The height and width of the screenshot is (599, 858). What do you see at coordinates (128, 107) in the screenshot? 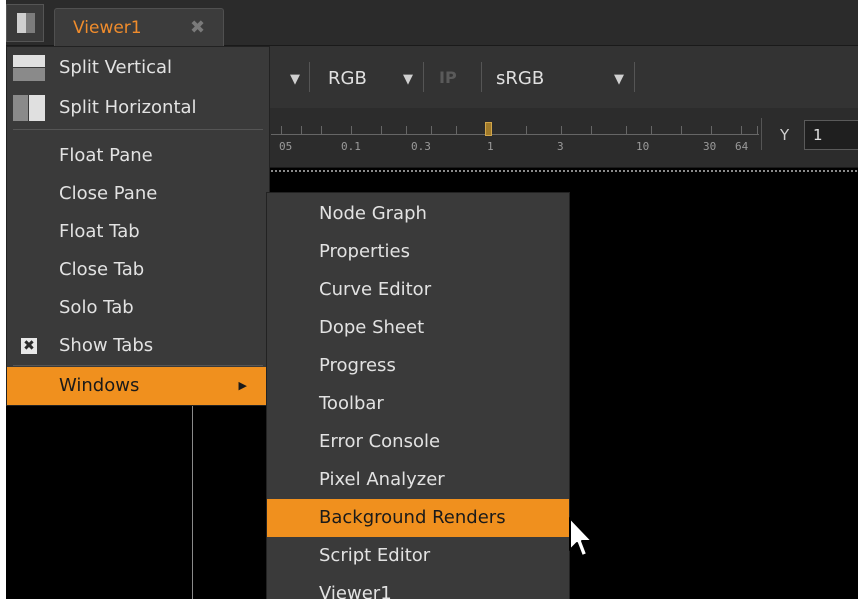
I see `menu-item-label: Split Horizontal` at bounding box center [128, 107].